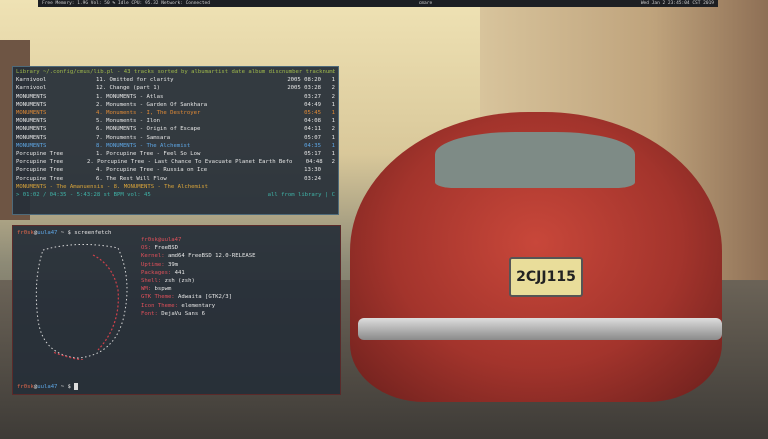 The width and height of the screenshot is (768, 439). Describe the element at coordinates (312, 145) in the screenshot. I see `track-time: 04:35` at that location.